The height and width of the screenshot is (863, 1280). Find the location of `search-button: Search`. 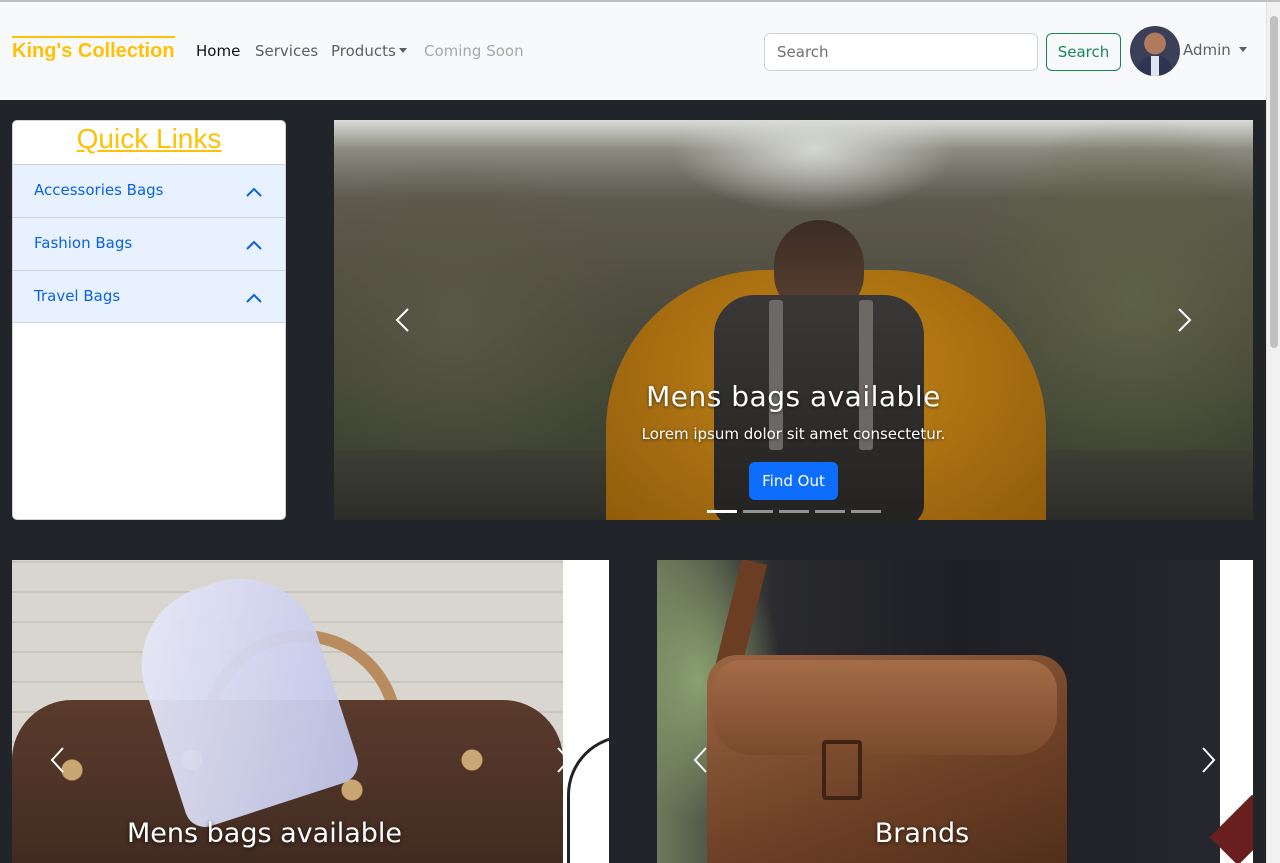

search-button: Search is located at coordinates (1083, 52).